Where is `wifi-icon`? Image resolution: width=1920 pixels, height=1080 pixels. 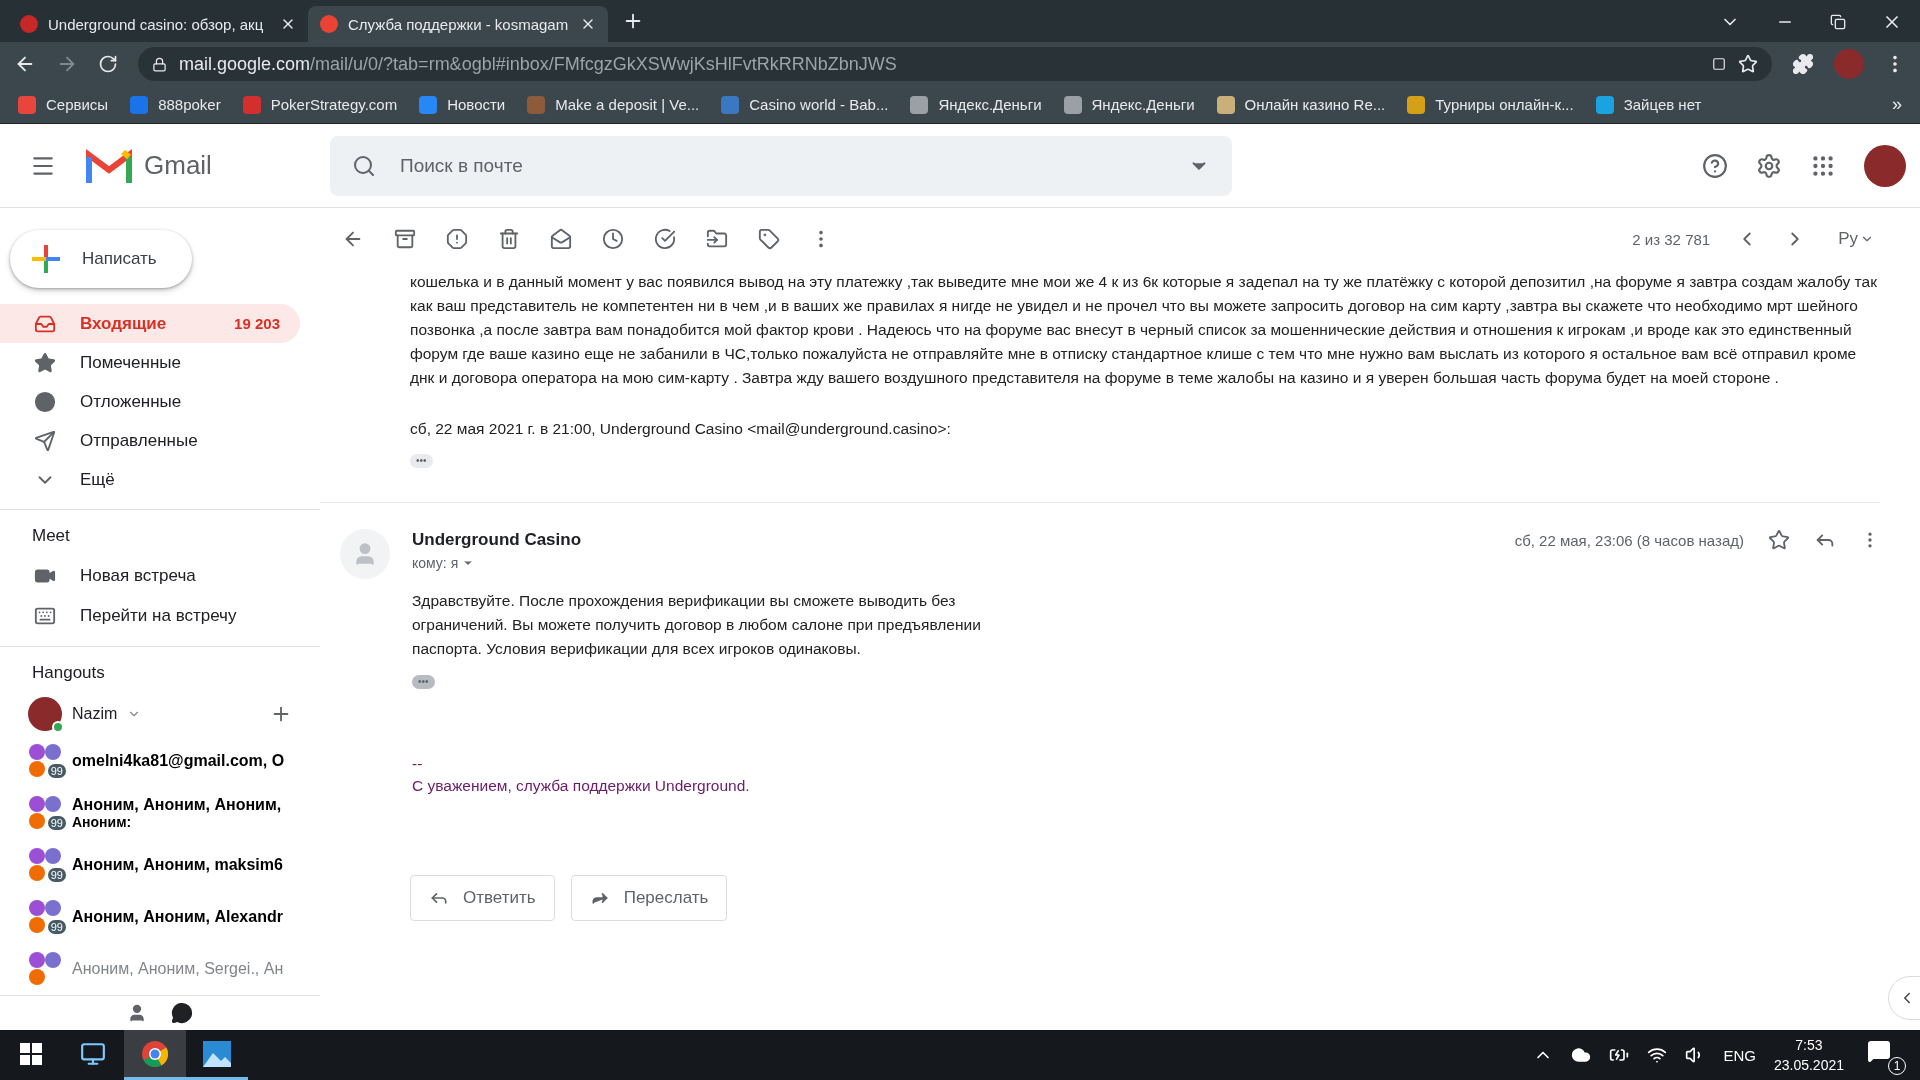
wifi-icon is located at coordinates (1657, 1055).